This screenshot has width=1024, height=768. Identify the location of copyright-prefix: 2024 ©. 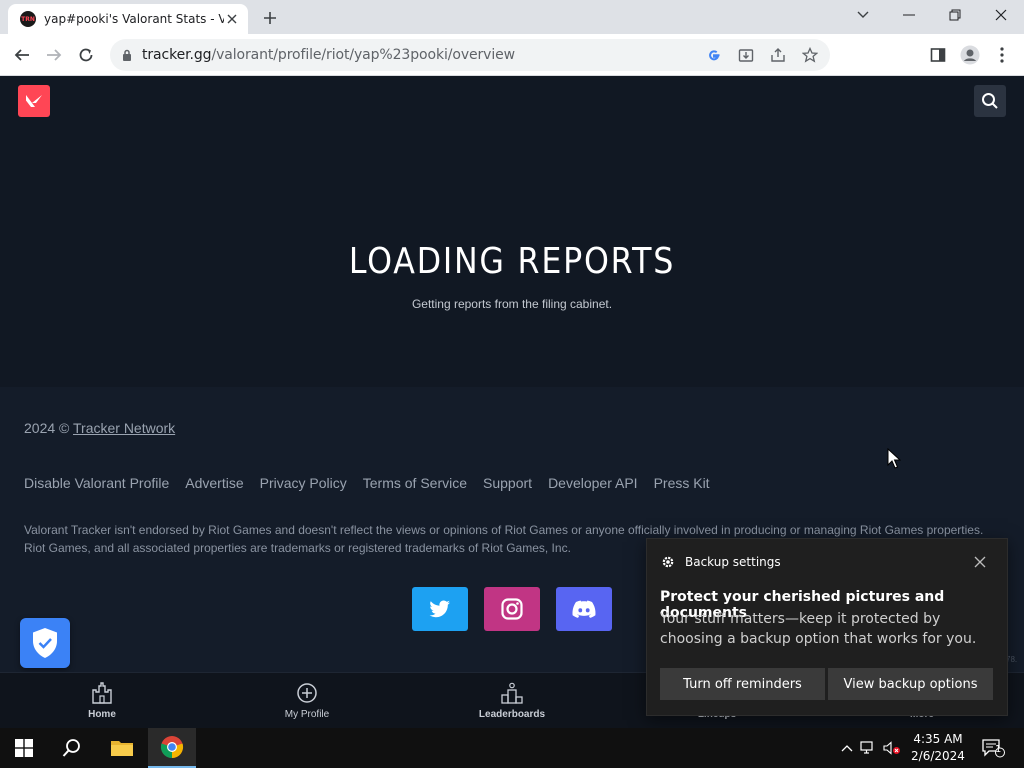
(47, 428).